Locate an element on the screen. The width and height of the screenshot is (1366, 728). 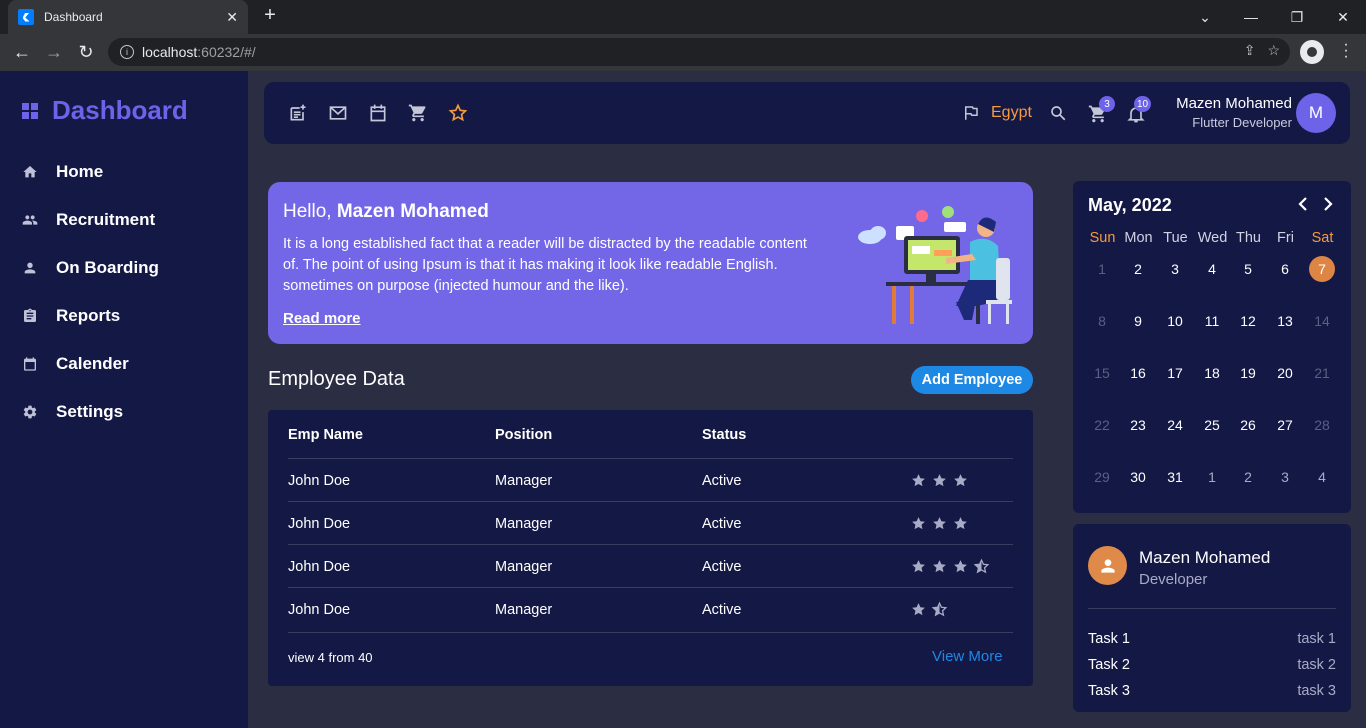
shopping-cart-icon is located at coordinates (418, 113).